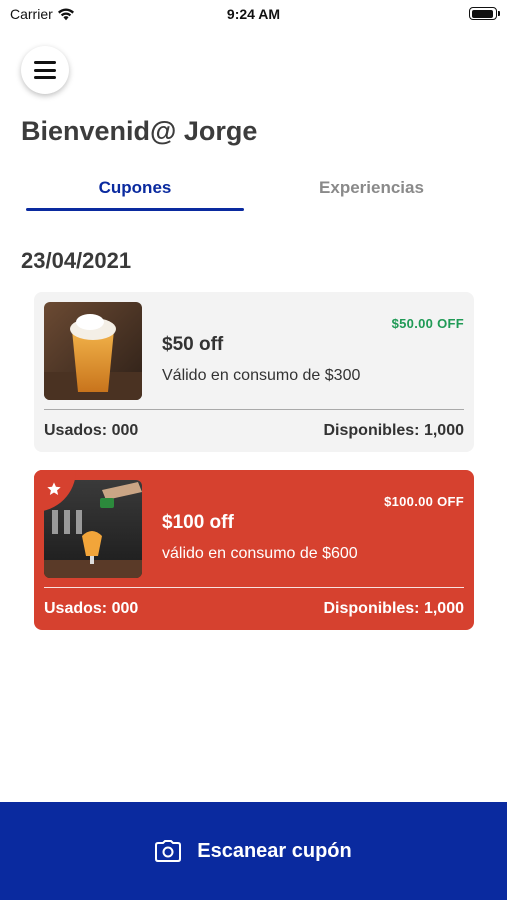  Describe the element at coordinates (484, 13) in the screenshot. I see `battery-icon` at that location.